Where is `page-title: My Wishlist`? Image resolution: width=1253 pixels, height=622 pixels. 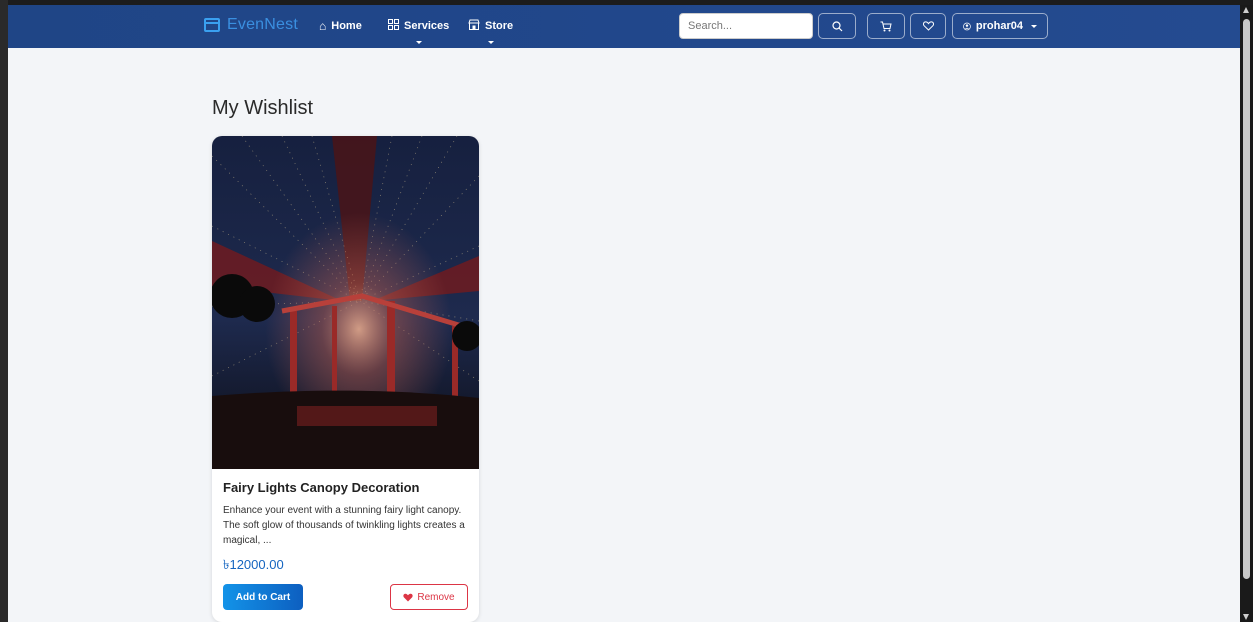 page-title: My Wishlist is located at coordinates (263, 108).